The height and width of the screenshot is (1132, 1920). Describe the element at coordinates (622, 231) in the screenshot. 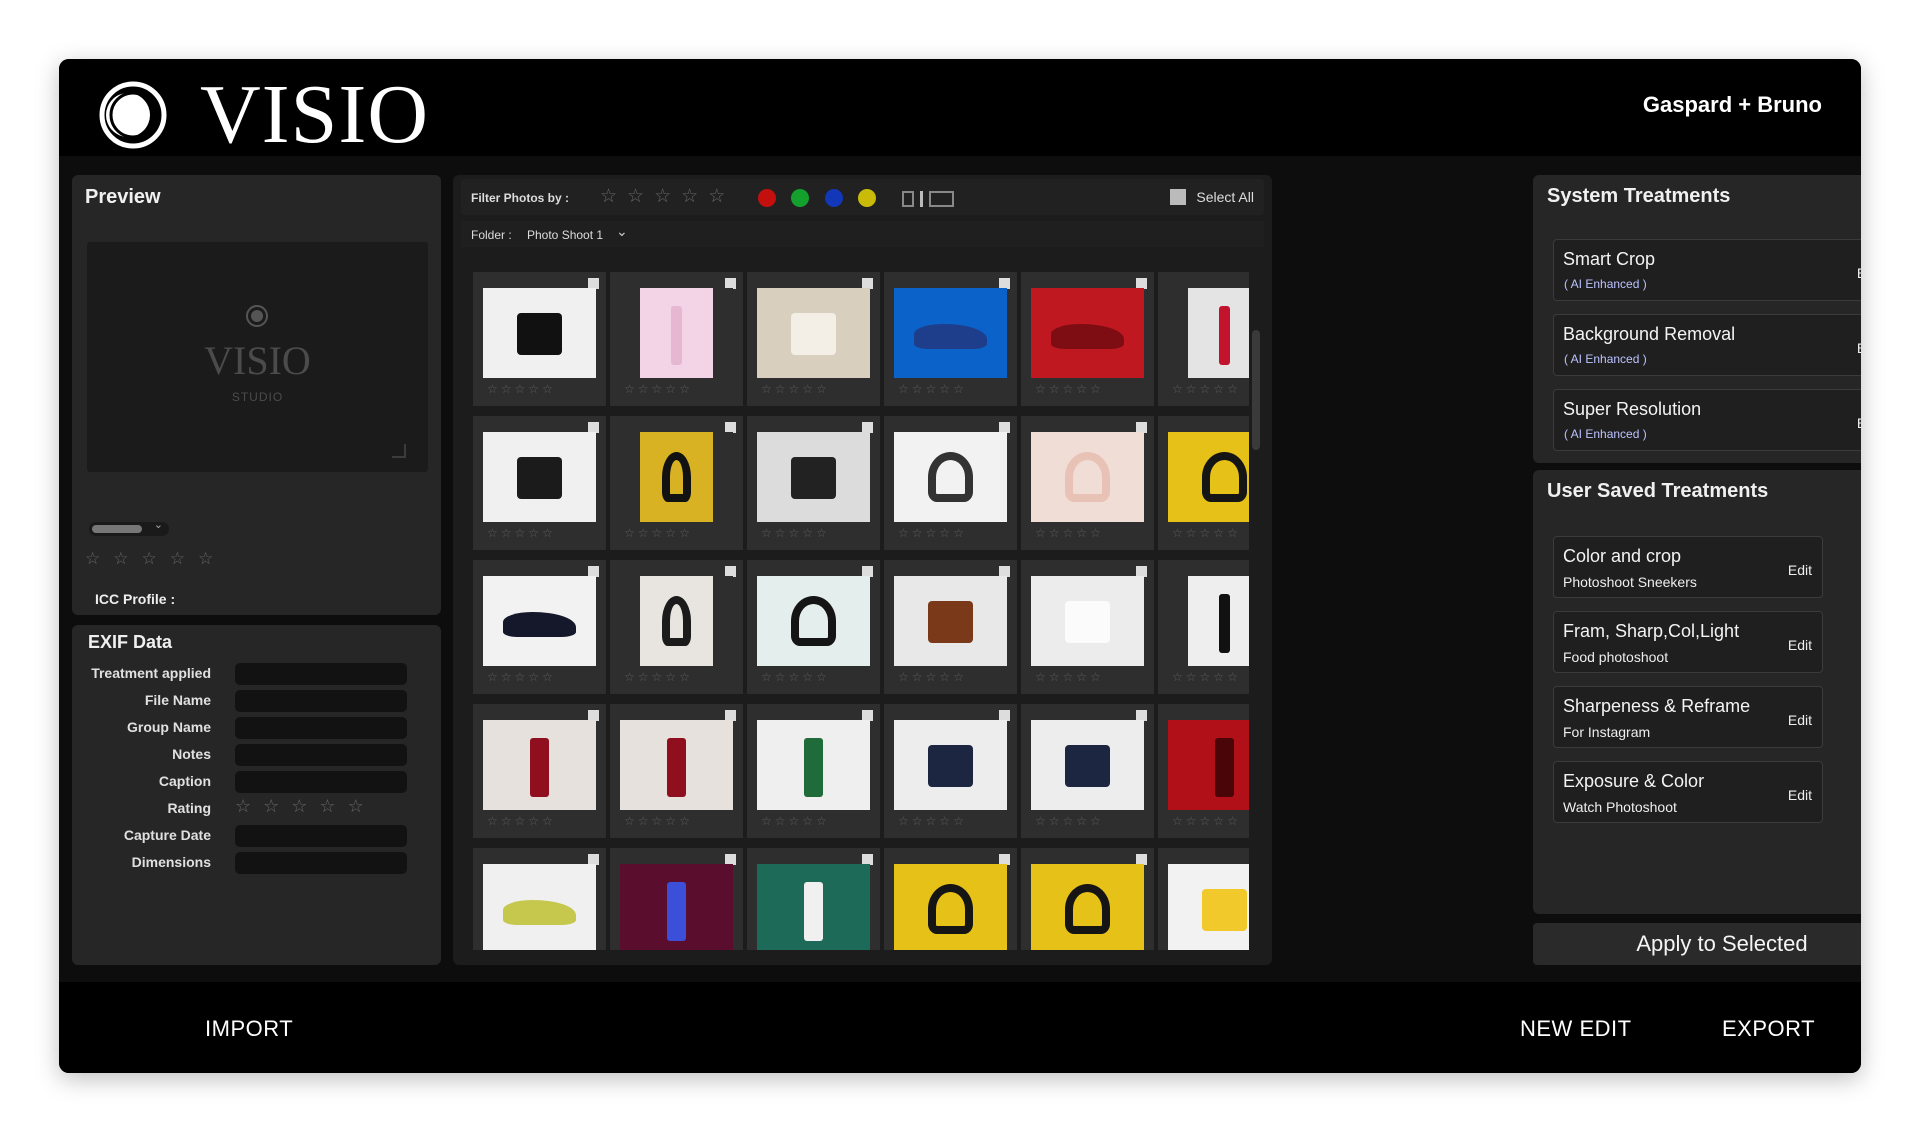

I see `chevron-down-icon: ⌄` at that location.